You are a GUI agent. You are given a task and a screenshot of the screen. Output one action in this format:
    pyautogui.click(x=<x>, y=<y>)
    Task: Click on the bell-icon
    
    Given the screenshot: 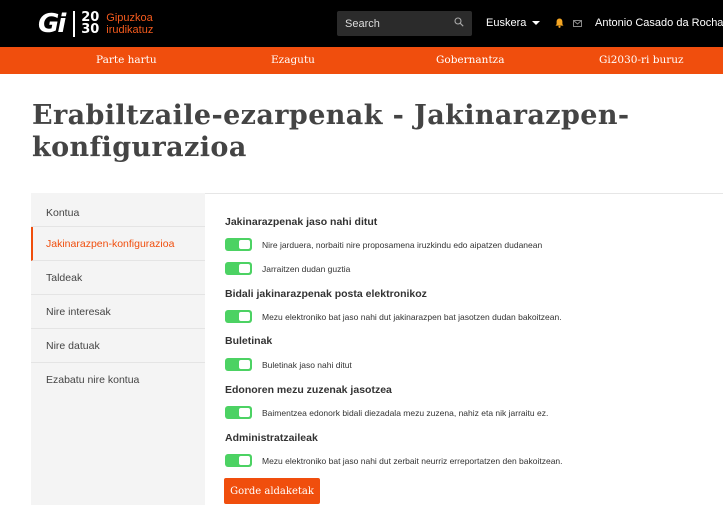 What is the action you would take?
    pyautogui.click(x=559, y=23)
    